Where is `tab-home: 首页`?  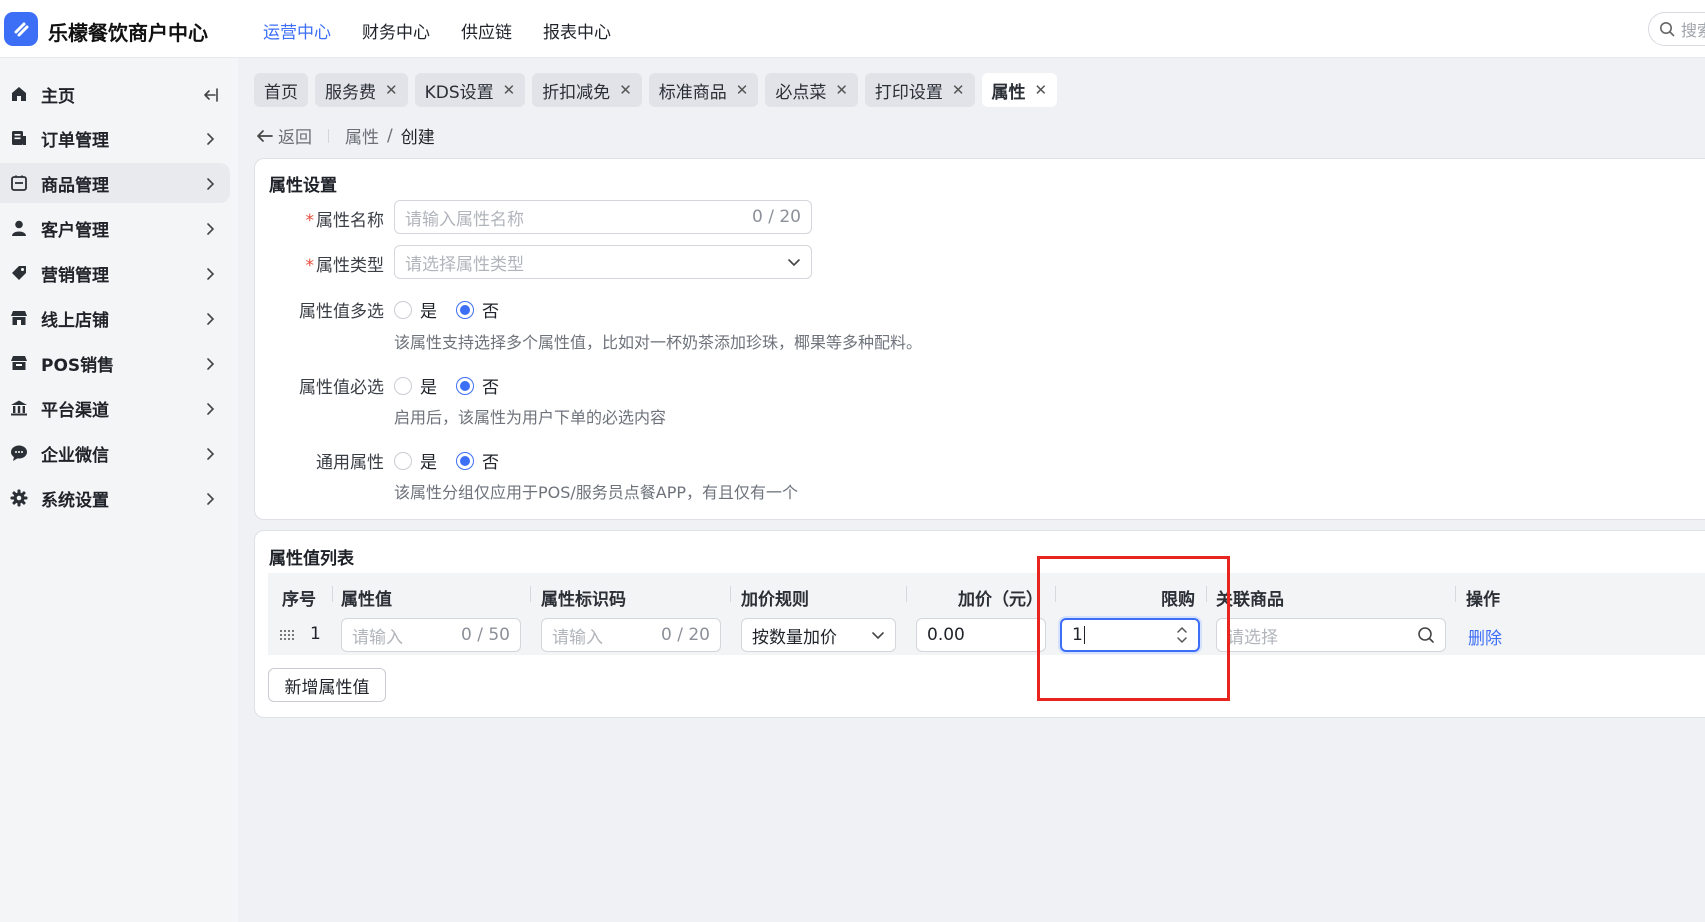 tab-home: 首页 is located at coordinates (281, 90).